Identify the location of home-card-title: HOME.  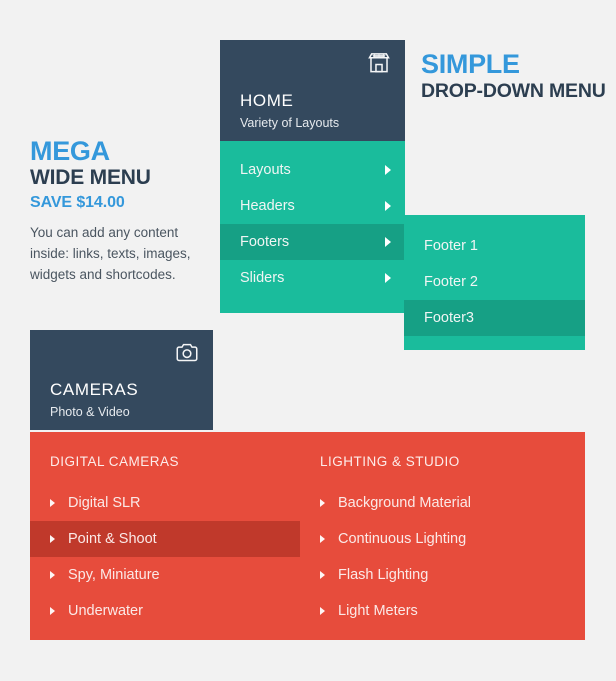
(267, 101).